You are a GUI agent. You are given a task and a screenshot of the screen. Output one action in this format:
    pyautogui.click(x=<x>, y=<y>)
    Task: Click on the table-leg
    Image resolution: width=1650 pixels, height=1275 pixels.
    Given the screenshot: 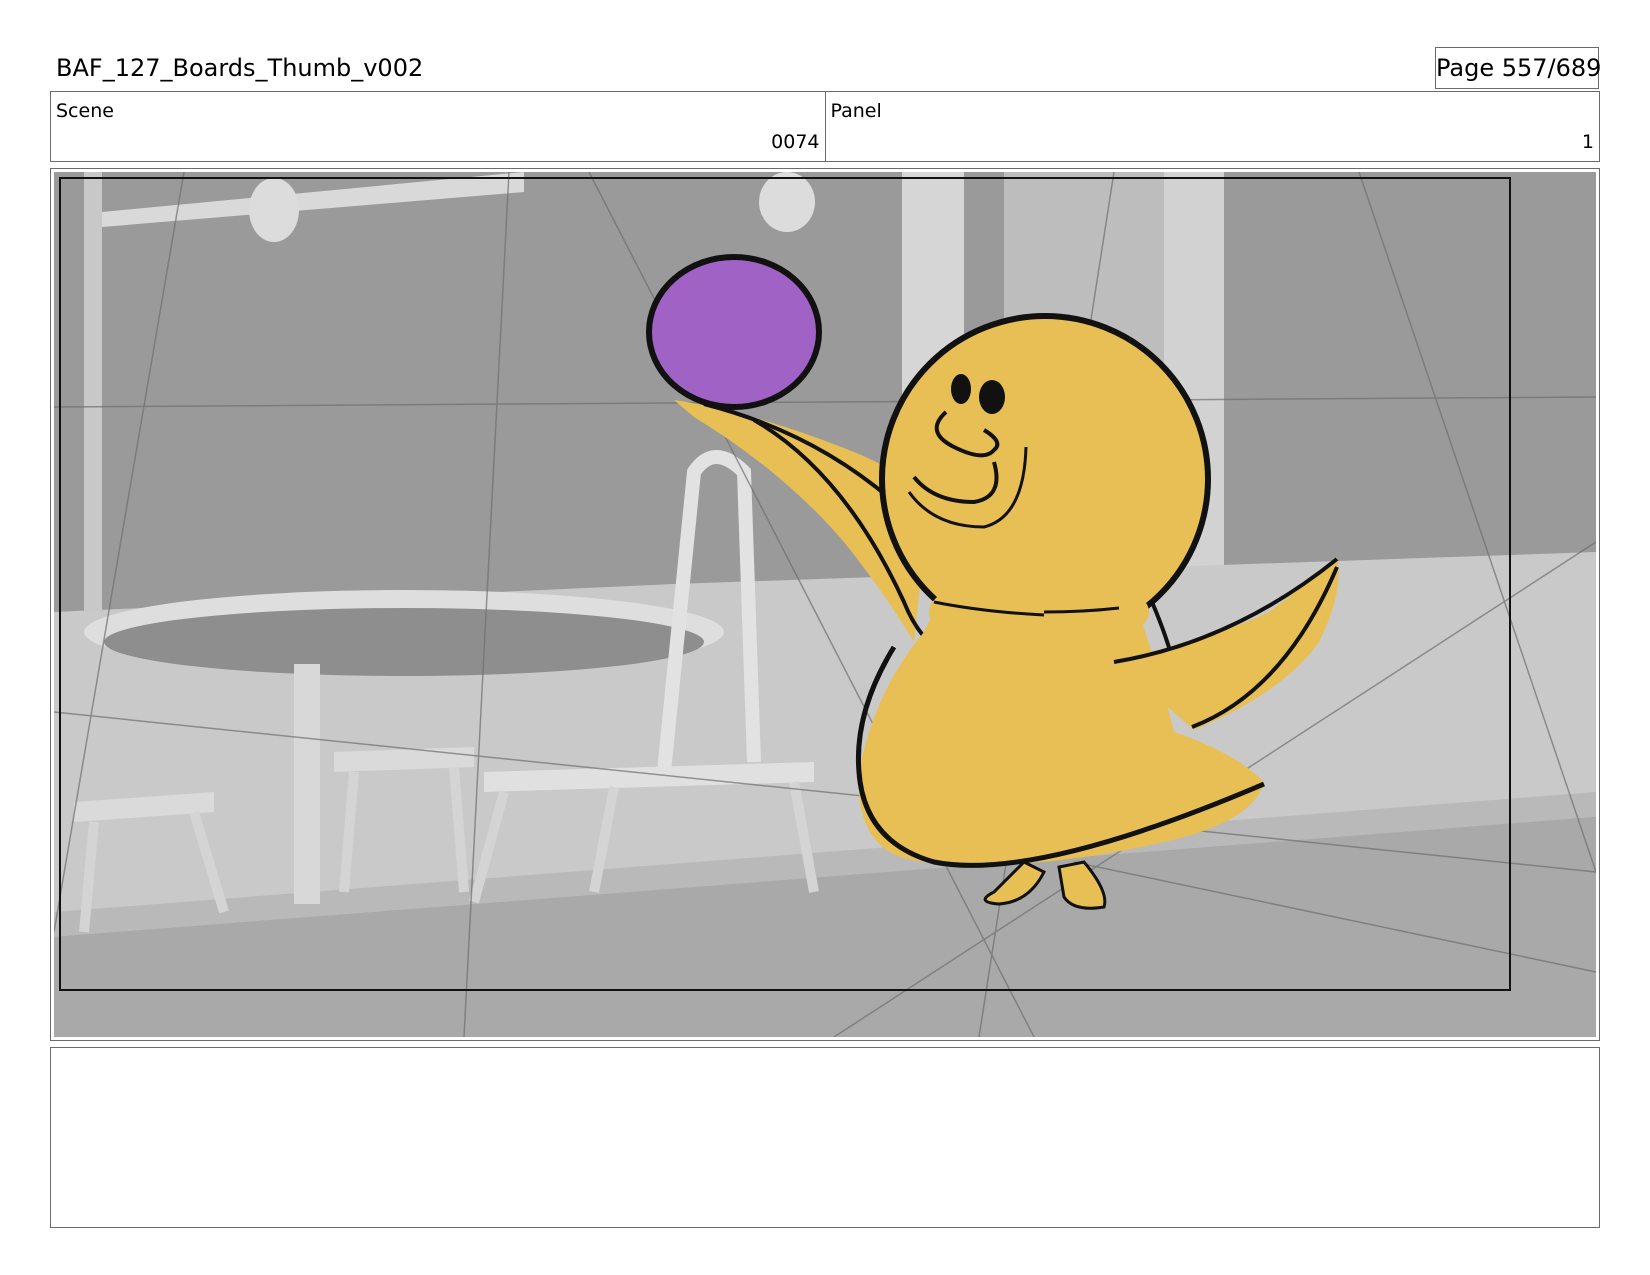 What is the action you would take?
    pyautogui.click(x=307, y=784)
    